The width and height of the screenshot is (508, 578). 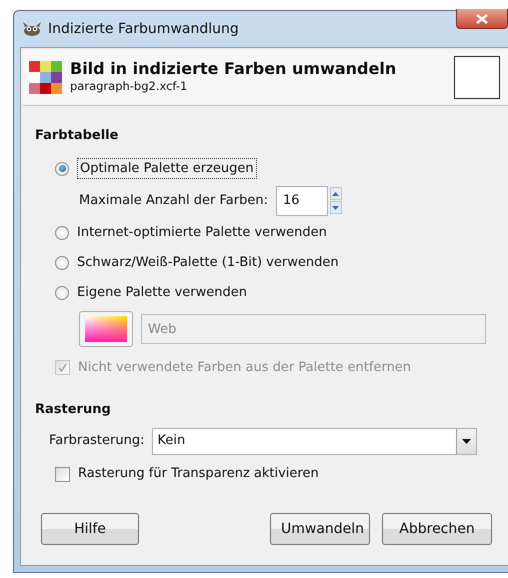 I want to click on section-heading: Rasterung, so click(x=73, y=409).